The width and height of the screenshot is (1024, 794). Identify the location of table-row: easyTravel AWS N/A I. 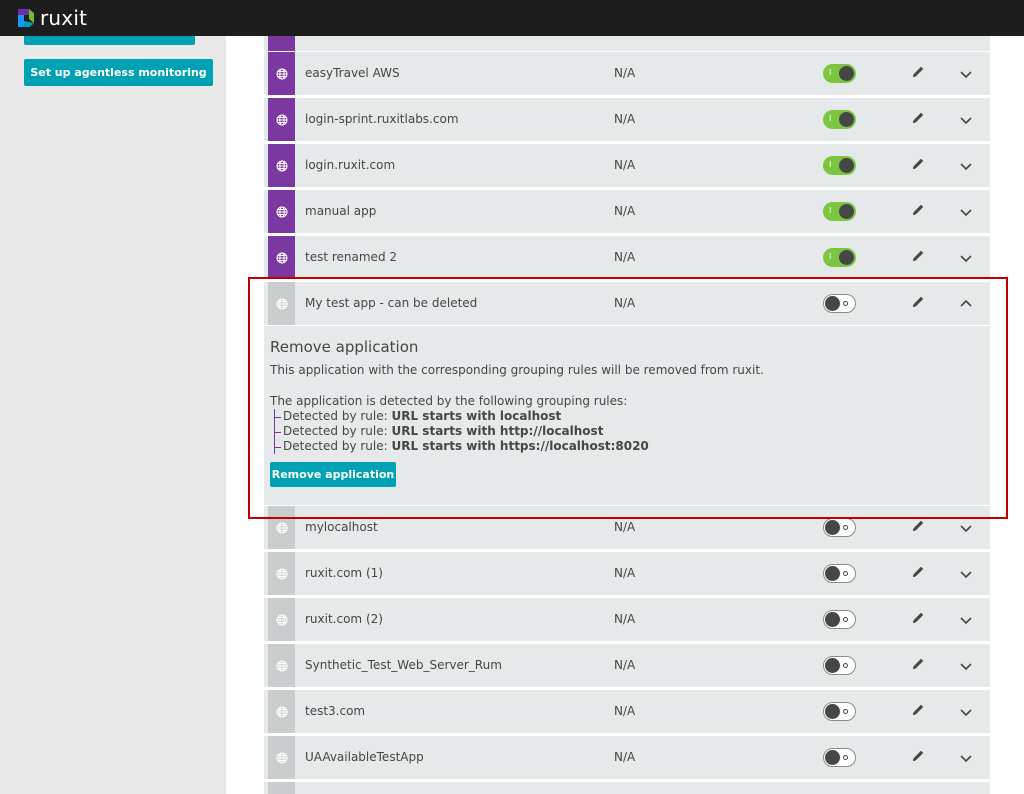
(627, 73).